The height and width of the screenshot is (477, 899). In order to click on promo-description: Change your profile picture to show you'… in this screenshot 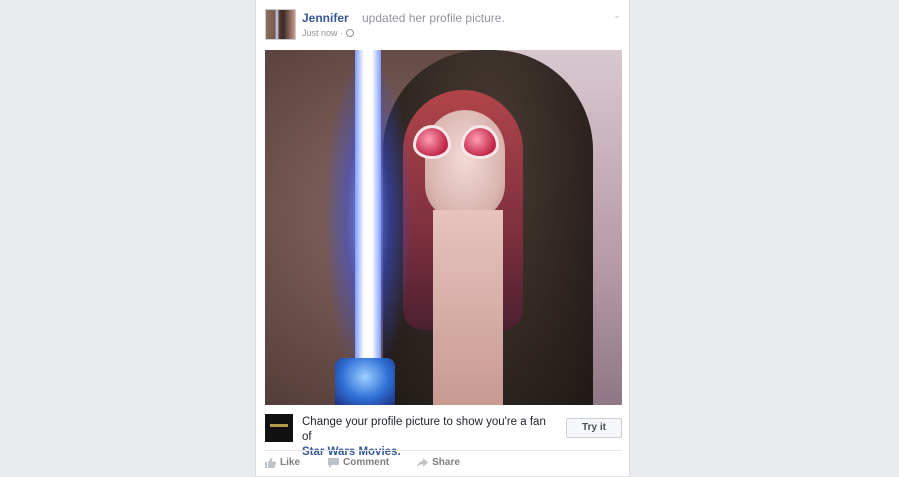, I will do `click(424, 429)`.